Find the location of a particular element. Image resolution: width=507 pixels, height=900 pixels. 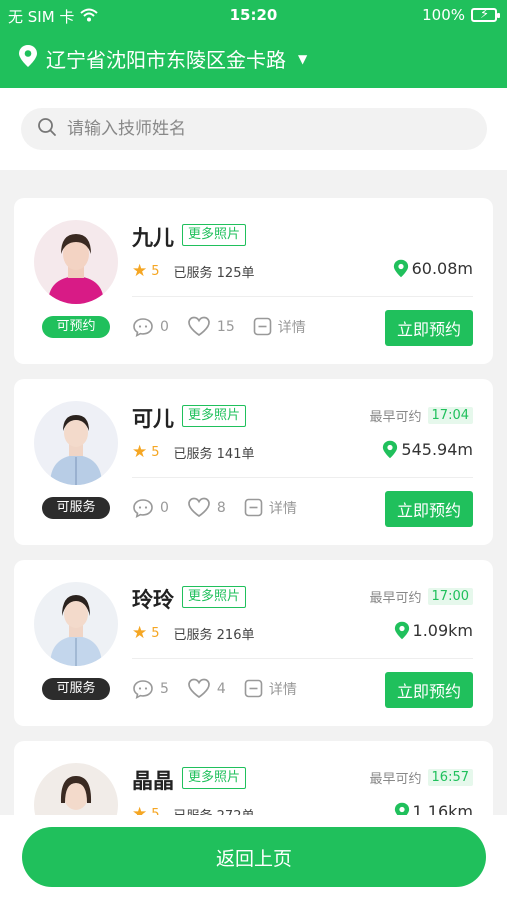

earliest-available: 最早可约 17:00 is located at coordinates (421, 596).